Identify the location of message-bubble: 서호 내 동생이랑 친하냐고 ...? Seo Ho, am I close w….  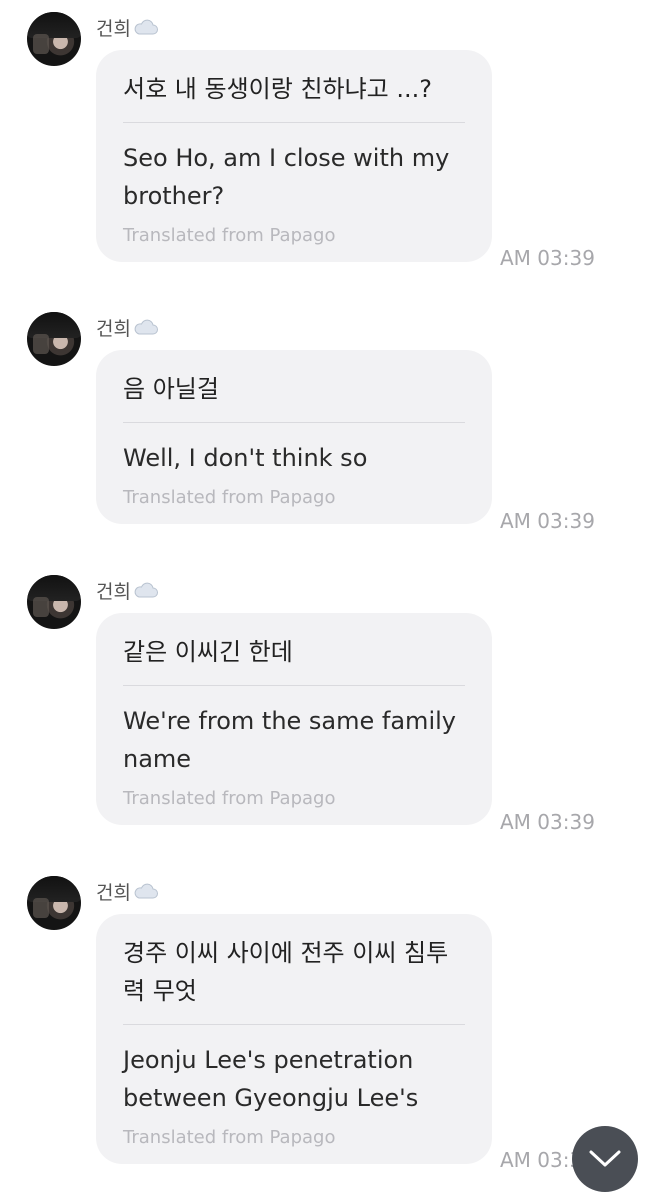
(294, 156).